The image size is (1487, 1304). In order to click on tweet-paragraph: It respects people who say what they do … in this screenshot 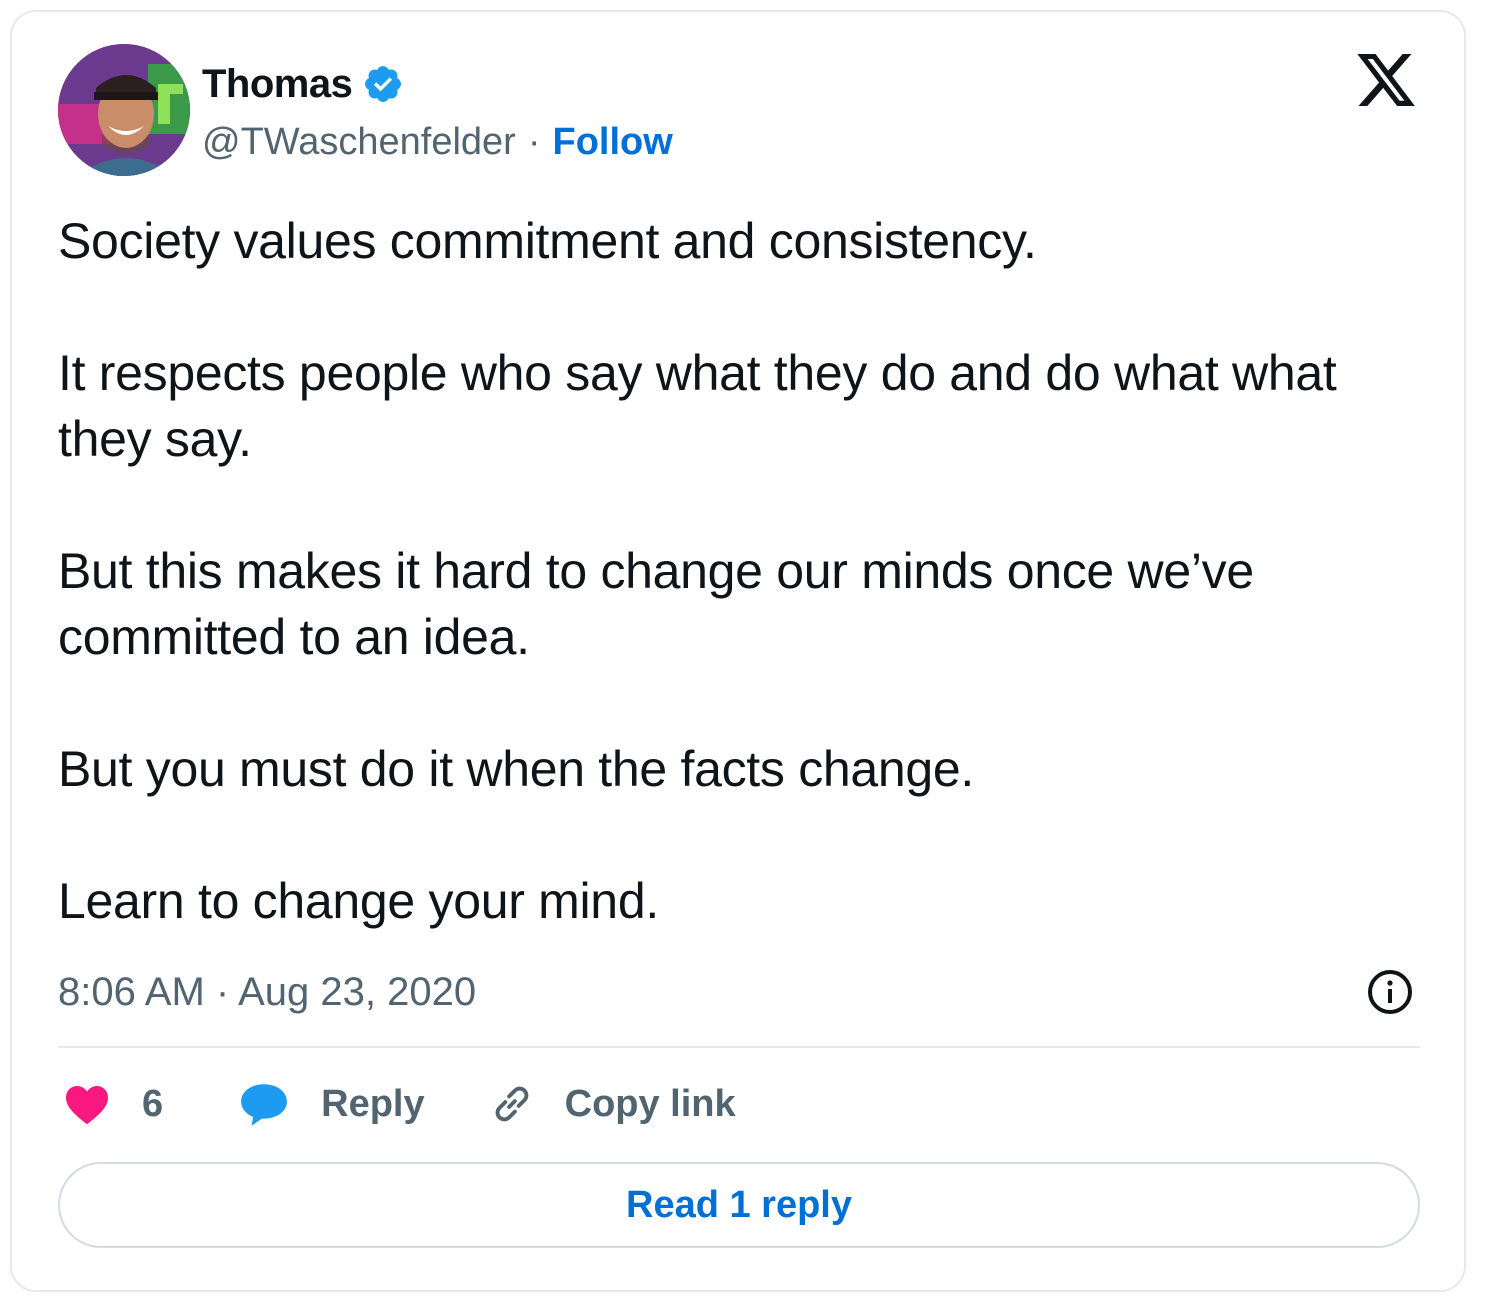, I will do `click(697, 406)`.